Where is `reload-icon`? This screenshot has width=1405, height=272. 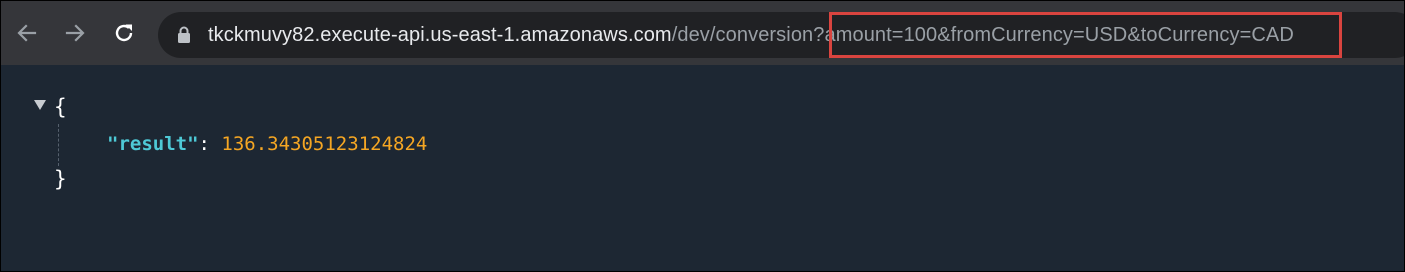
reload-icon is located at coordinates (124, 33).